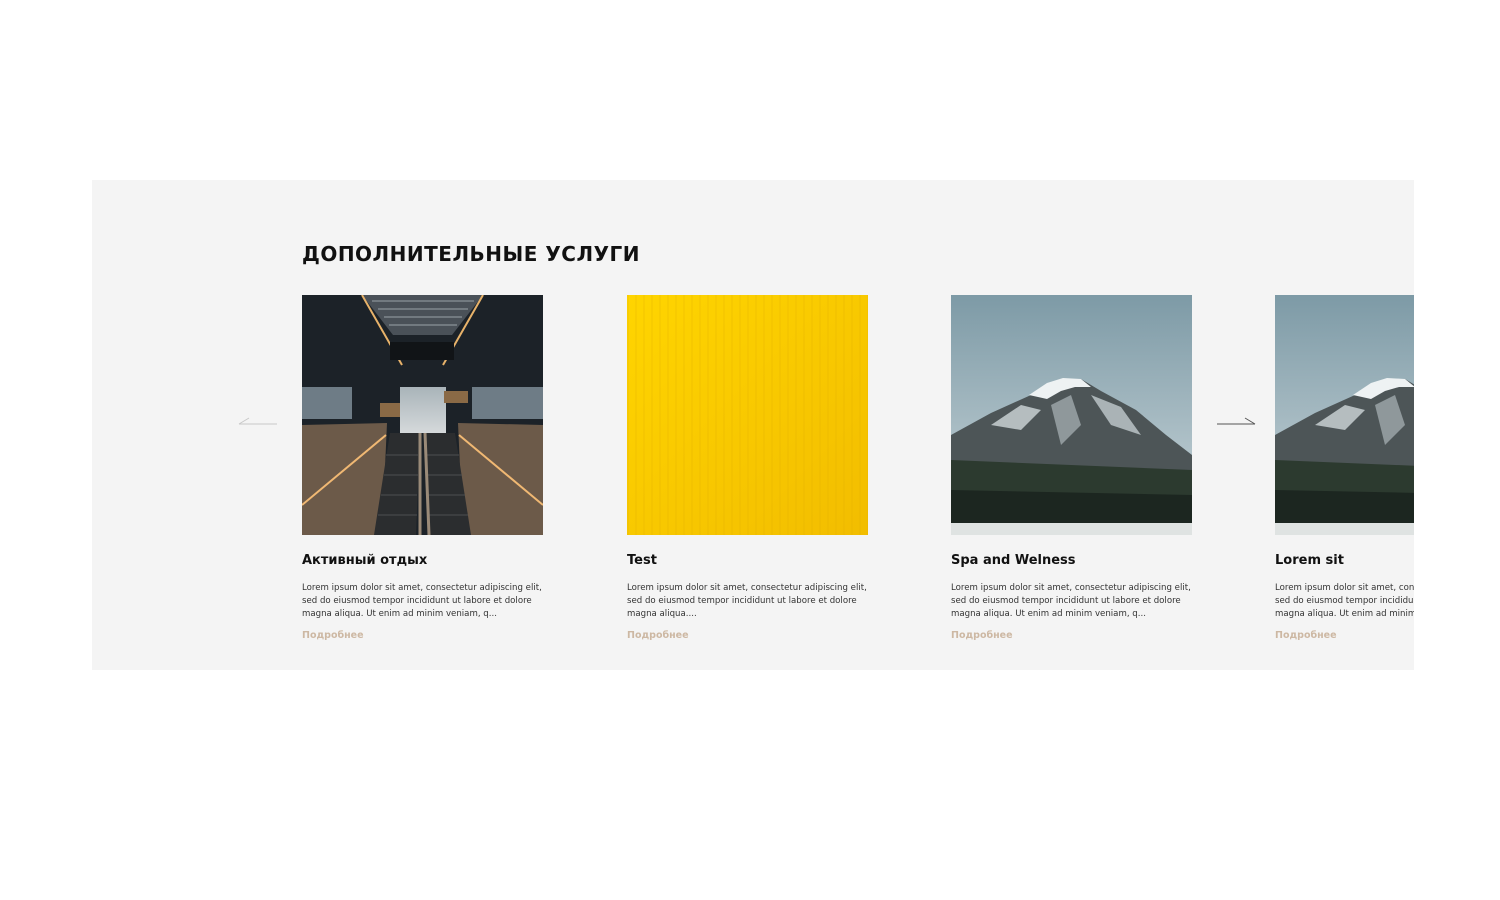 The image size is (1500, 900). Describe the element at coordinates (642, 560) in the screenshot. I see `card-title: Test` at that location.